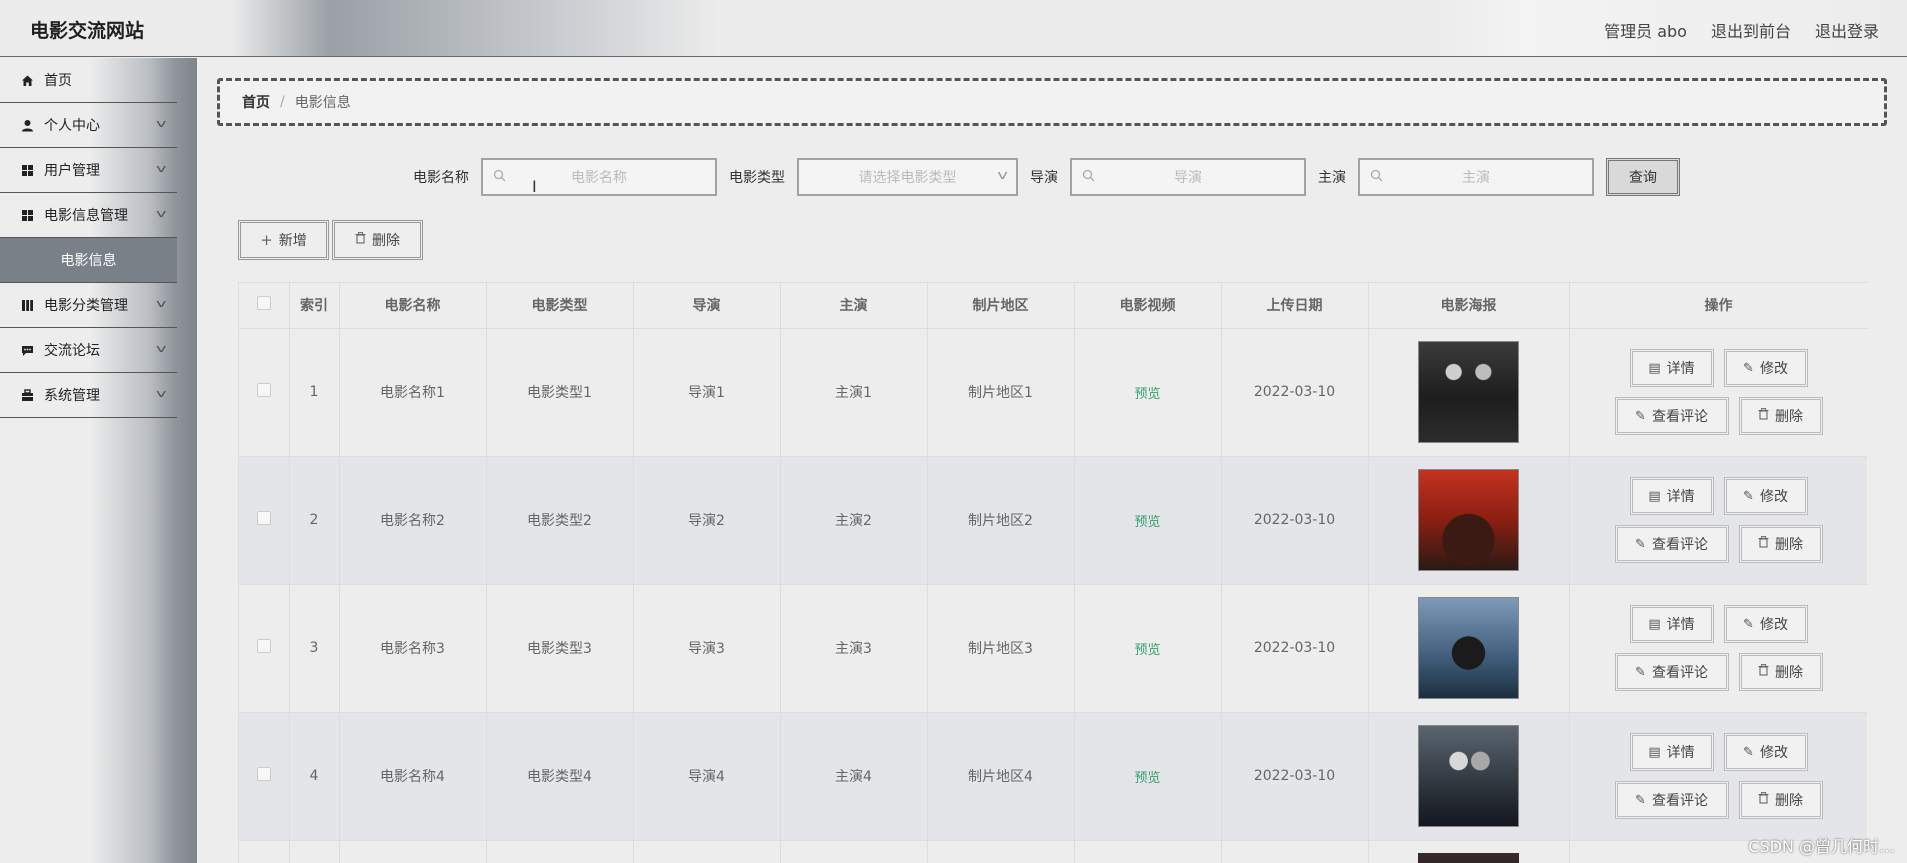 The width and height of the screenshot is (1907, 863). What do you see at coordinates (87, 31) in the screenshot?
I see `site-brand: 电影交流网站` at bounding box center [87, 31].